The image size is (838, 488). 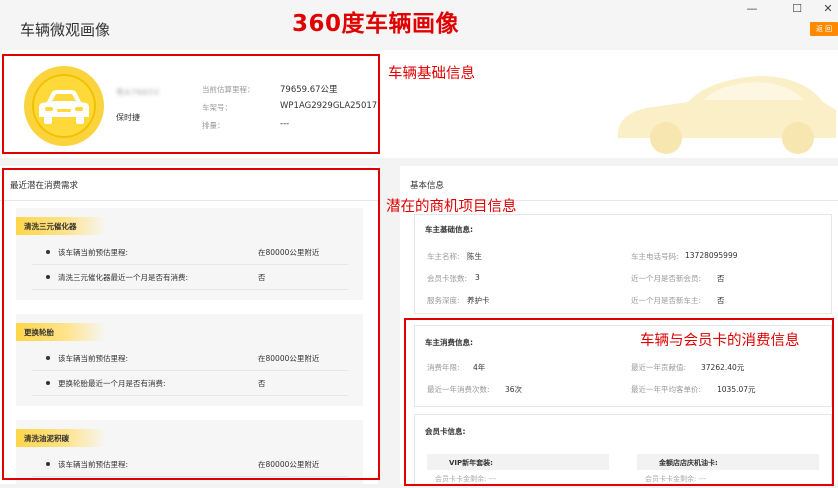 What do you see at coordinates (824, 29) in the screenshot?
I see `back-button: 返 回` at bounding box center [824, 29].